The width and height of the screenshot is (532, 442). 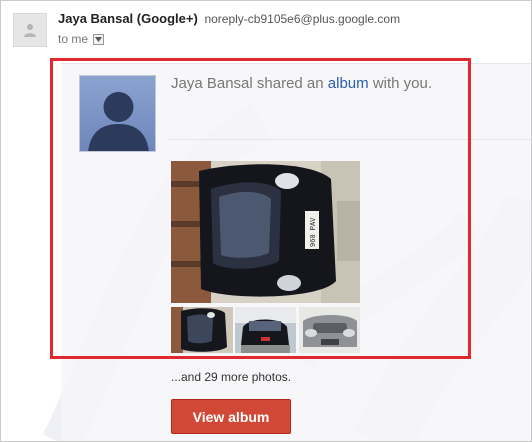 I want to click on sharer-avatar, so click(x=117, y=113).